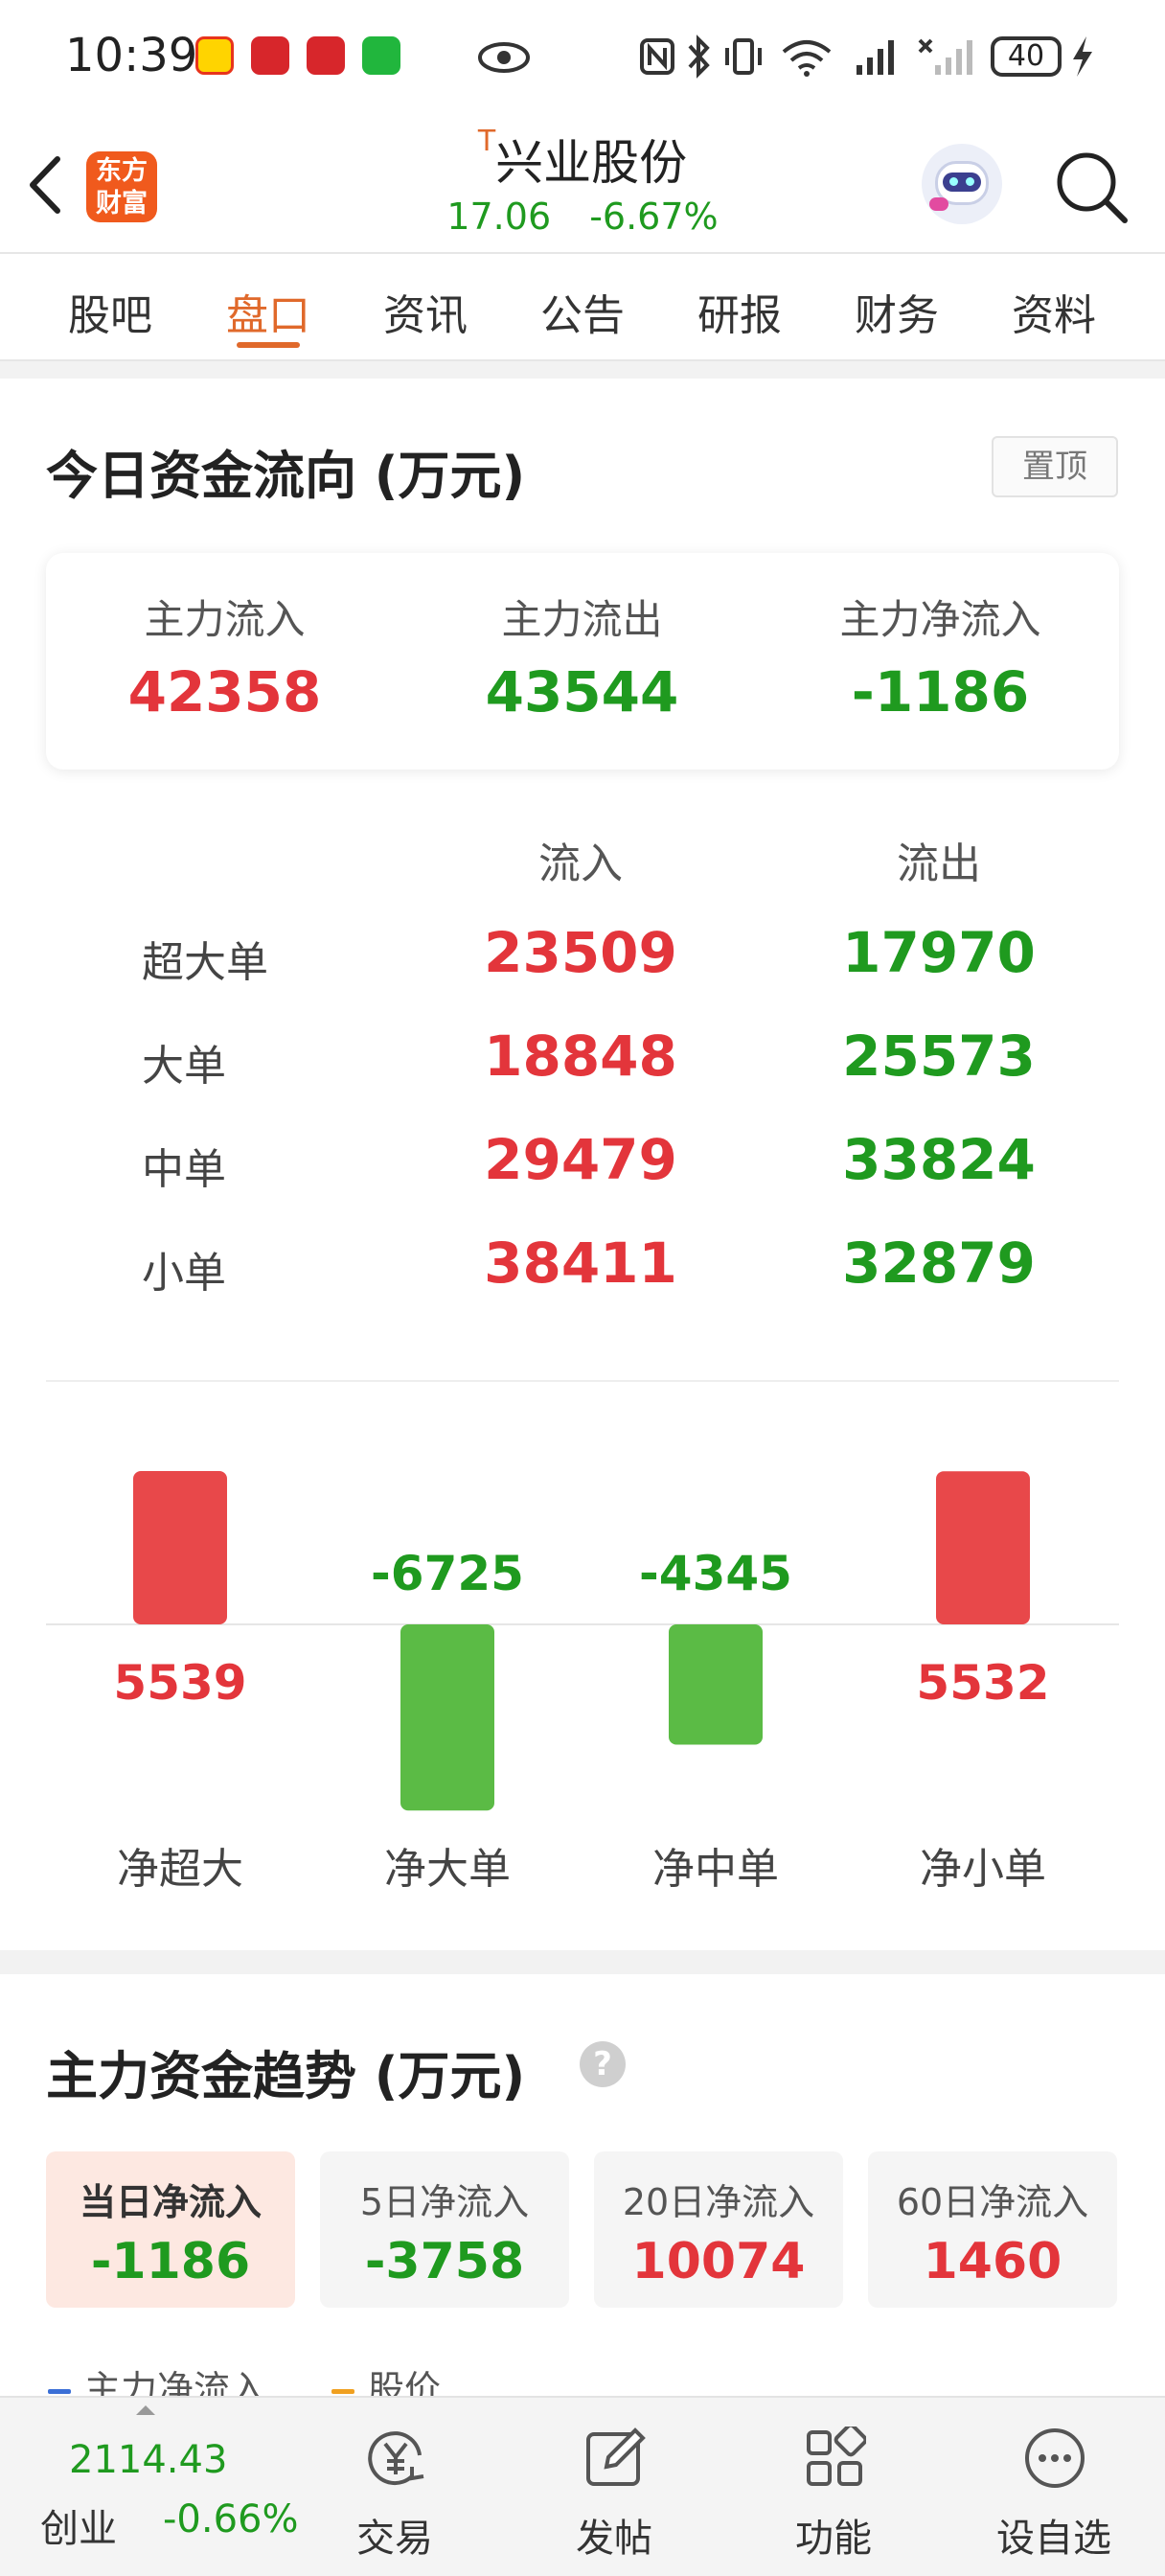  I want to click on edit-icon, so click(616, 2456).